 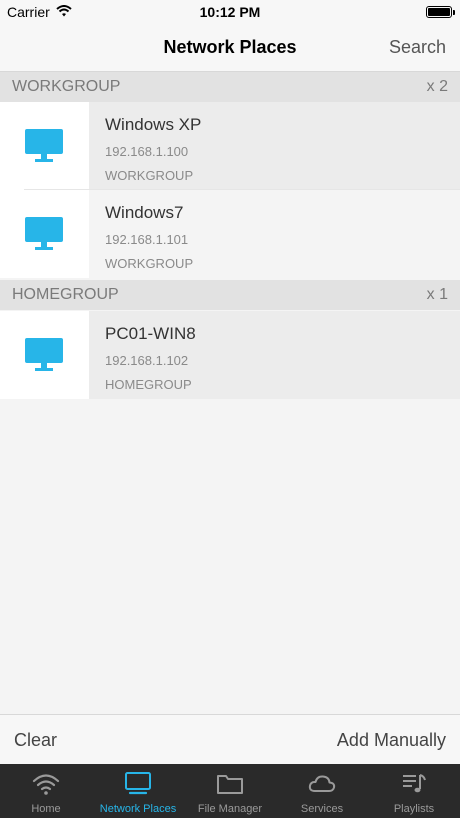 I want to click on tab-label: Home, so click(x=46, y=809).